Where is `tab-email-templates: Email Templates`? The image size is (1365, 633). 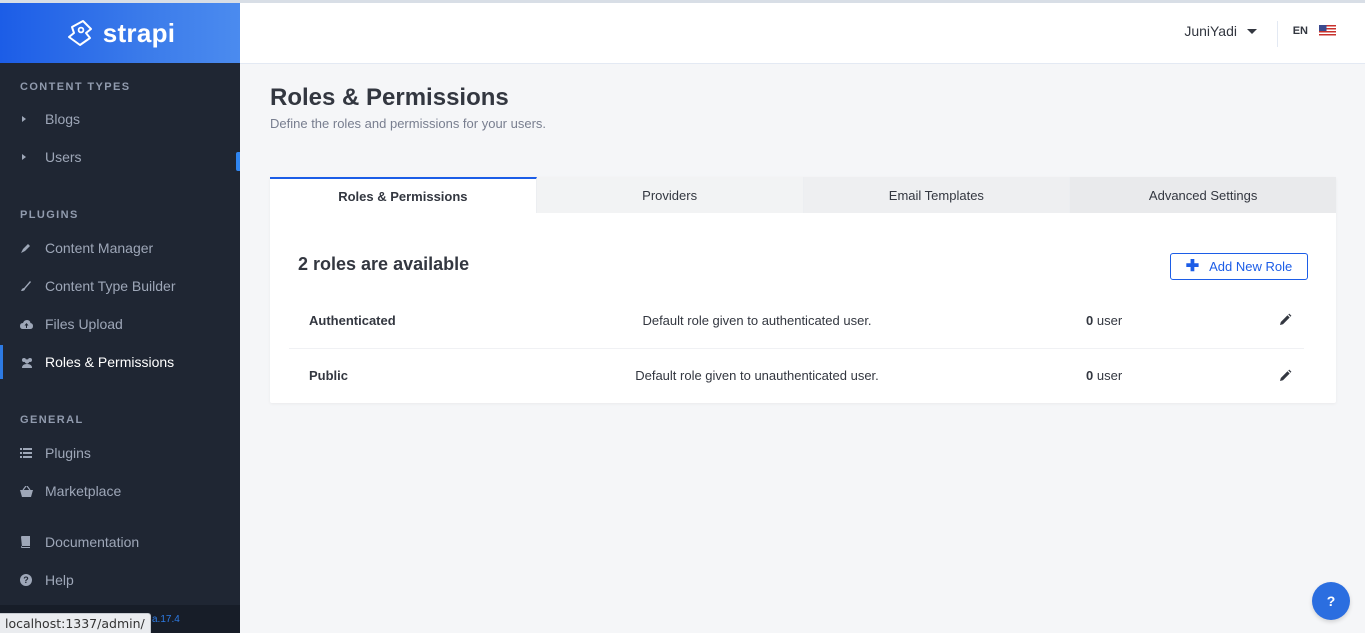 tab-email-templates: Email Templates is located at coordinates (937, 195).